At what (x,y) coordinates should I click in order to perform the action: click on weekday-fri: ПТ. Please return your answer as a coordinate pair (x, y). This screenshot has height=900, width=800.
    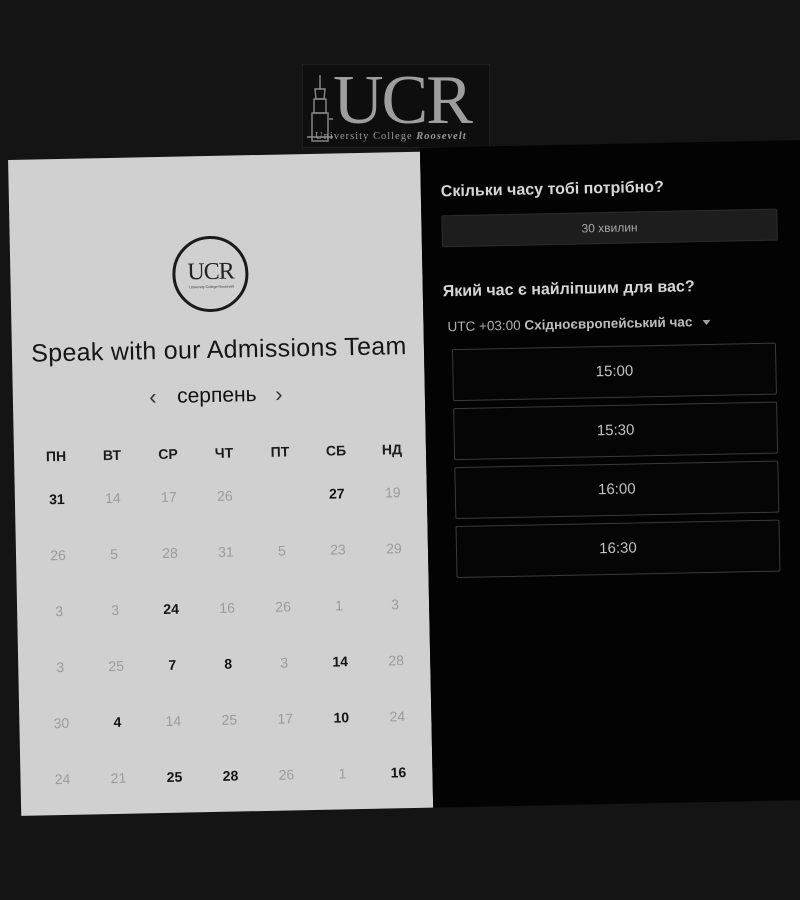
    Looking at the image, I should click on (280, 451).